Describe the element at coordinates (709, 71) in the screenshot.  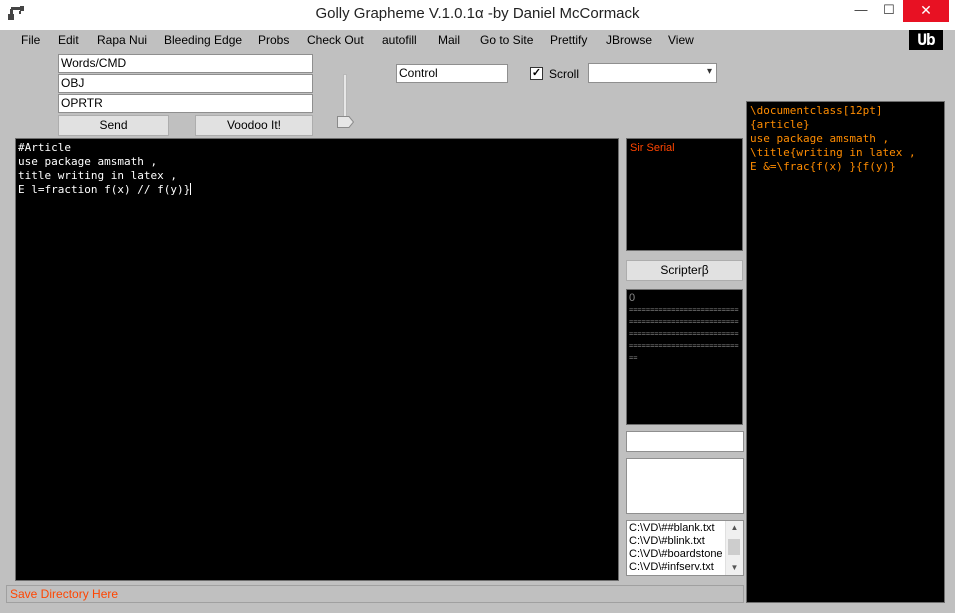
I see `chevron-down-icon: ▾` at that location.